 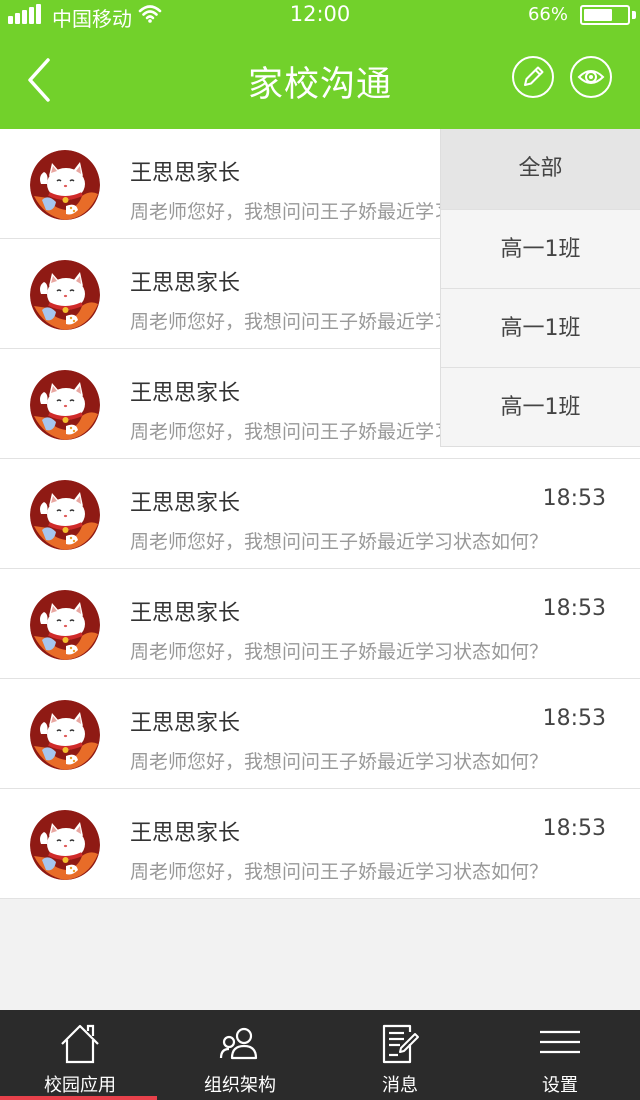 I want to click on header-bar: 中国移动 12:00 66% 家校沟通, so click(x=320, y=64).